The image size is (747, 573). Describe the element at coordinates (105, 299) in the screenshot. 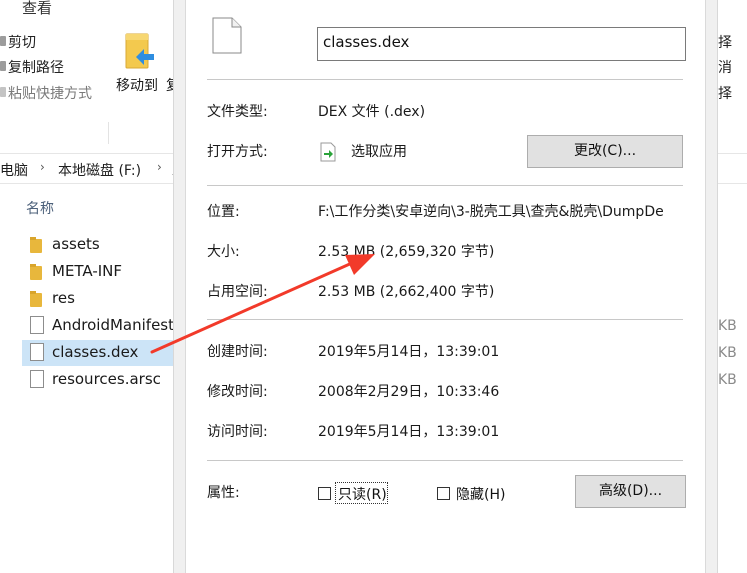

I see `file-item-res: res` at that location.